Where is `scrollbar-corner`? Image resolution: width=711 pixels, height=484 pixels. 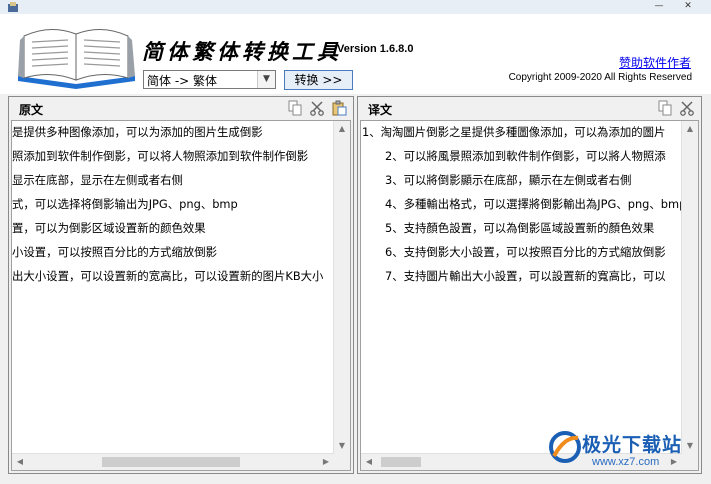
scrollbar-corner is located at coordinates (342, 462).